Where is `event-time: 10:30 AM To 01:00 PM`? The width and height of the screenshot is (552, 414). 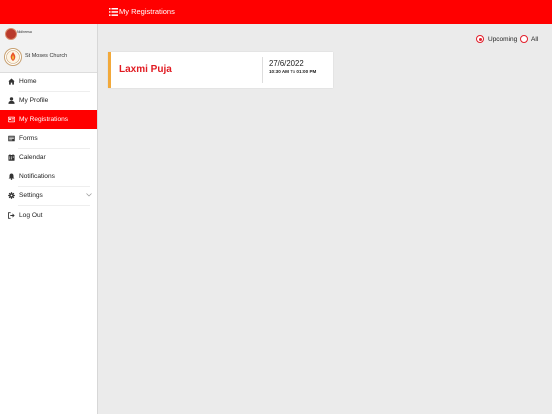 event-time: 10:30 AM To 01:00 PM is located at coordinates (292, 72).